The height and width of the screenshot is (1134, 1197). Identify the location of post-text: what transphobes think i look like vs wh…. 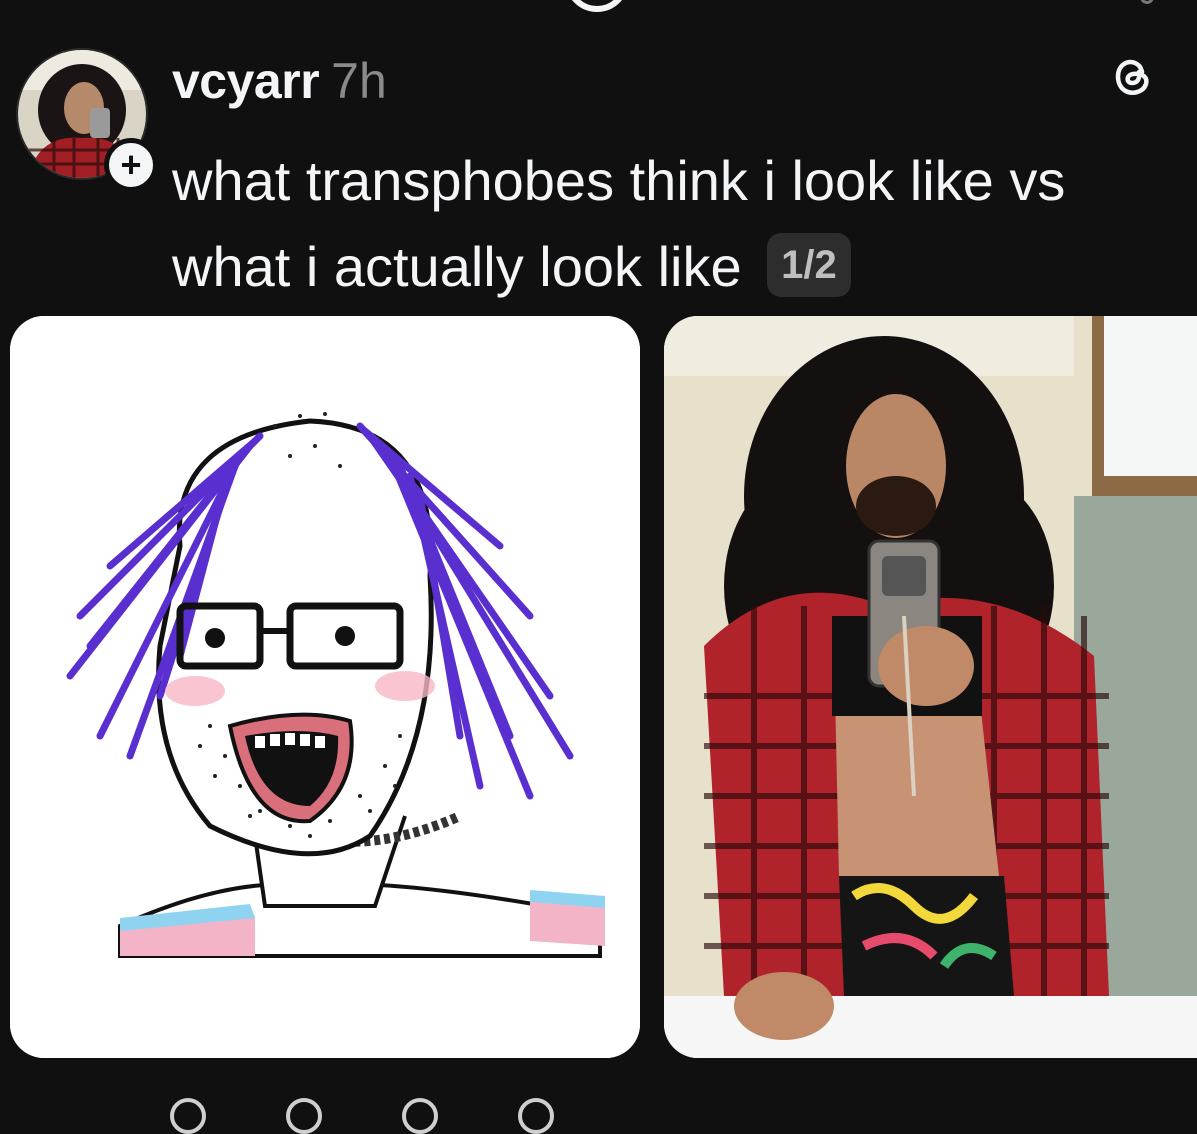
(672, 224).